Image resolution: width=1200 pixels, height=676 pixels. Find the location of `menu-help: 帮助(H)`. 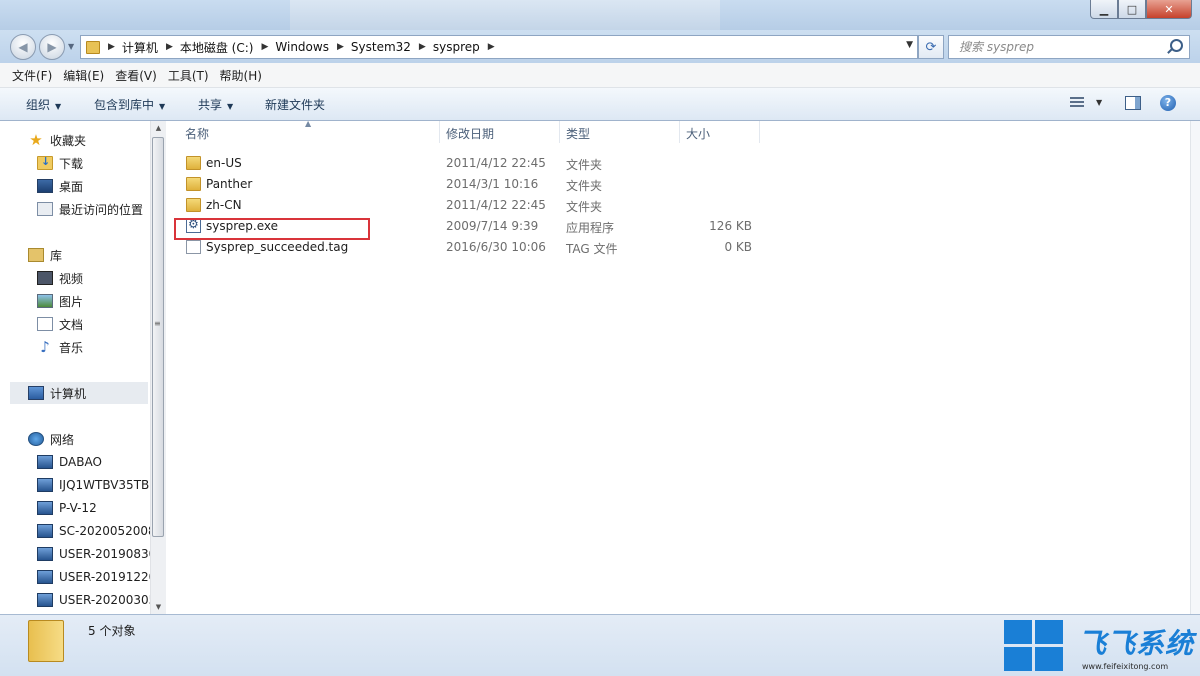

menu-help: 帮助(H) is located at coordinates (241, 75).